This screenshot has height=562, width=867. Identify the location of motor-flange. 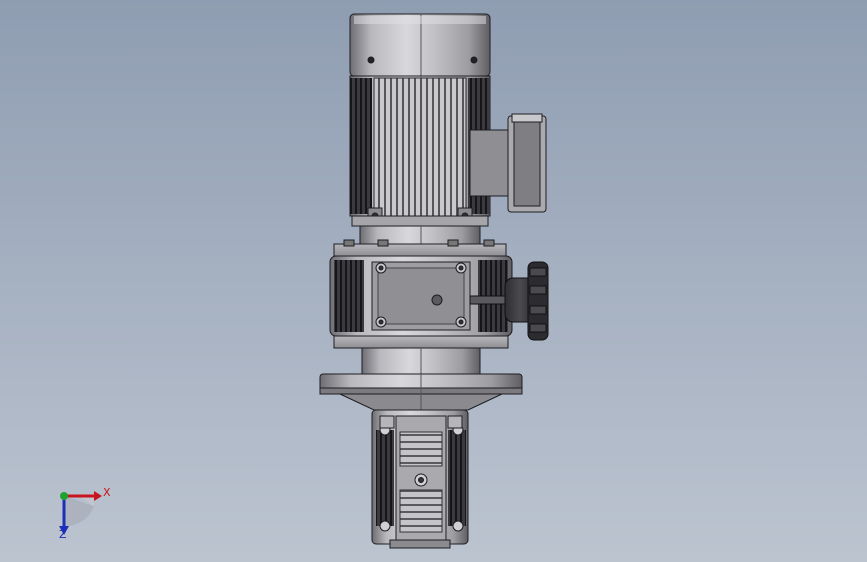
(420, 221).